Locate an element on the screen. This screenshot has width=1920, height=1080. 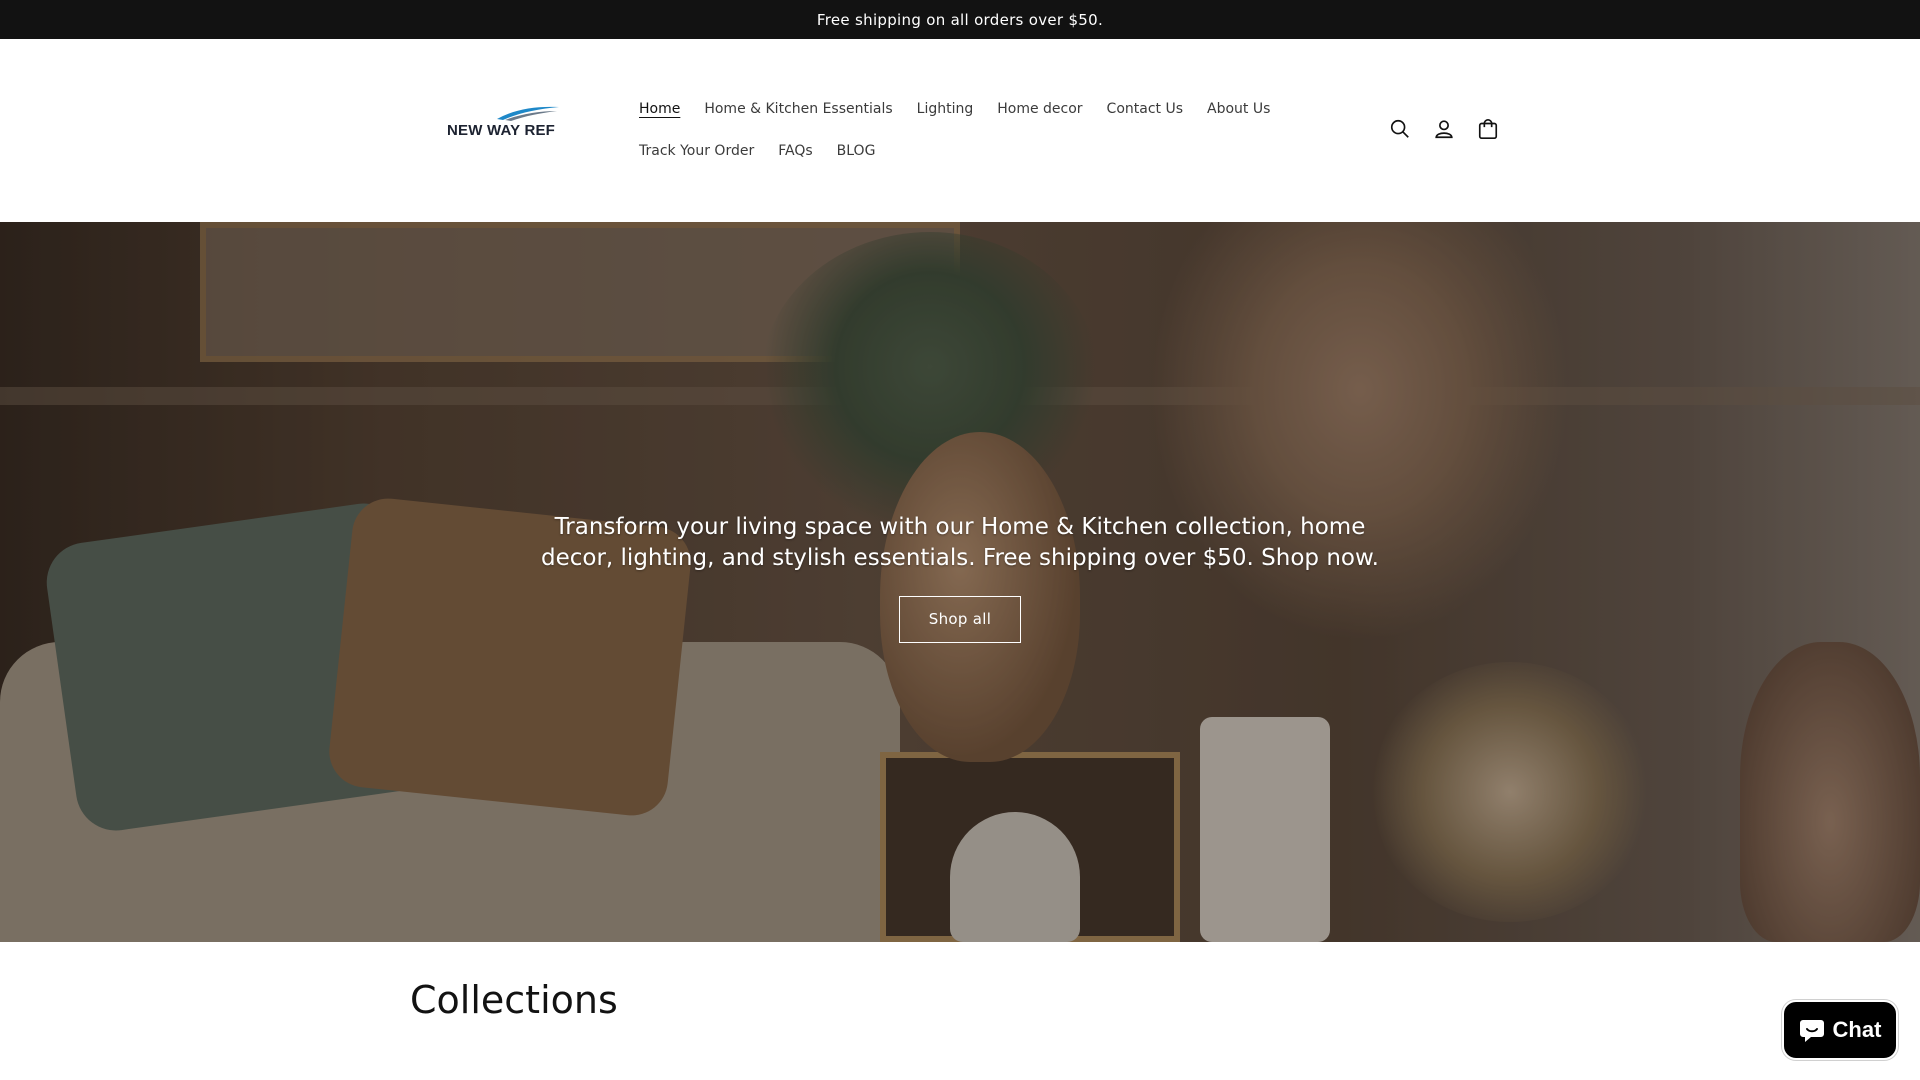
chat-label: Chat is located at coordinates (1857, 1029).